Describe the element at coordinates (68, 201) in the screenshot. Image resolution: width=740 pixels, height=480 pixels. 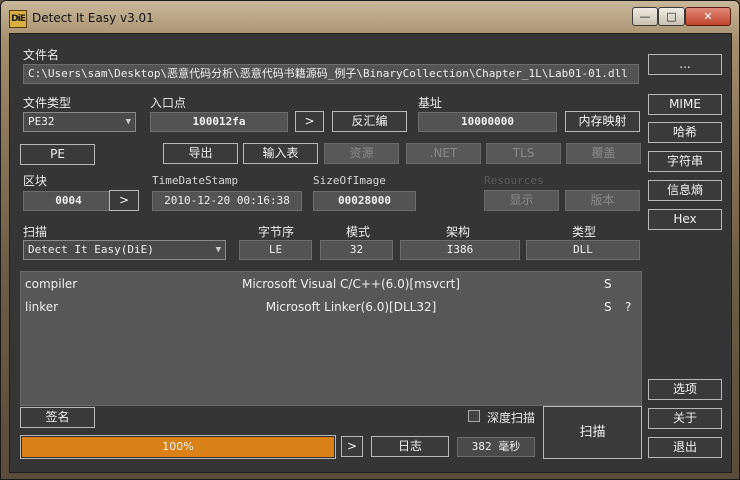
I see `sections-field: 0004` at that location.